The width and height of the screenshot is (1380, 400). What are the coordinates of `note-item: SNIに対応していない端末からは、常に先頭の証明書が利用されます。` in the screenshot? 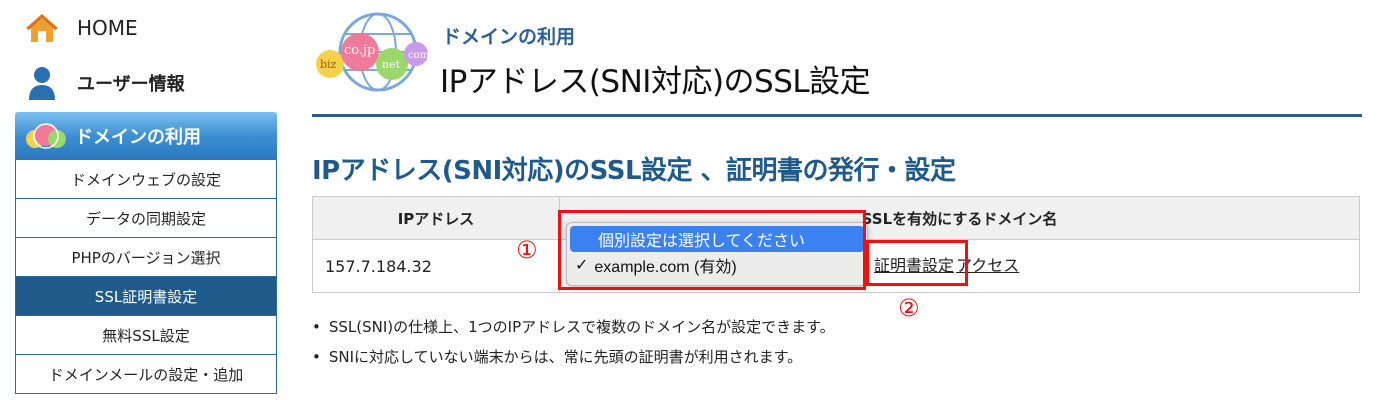 It's located at (573, 357).